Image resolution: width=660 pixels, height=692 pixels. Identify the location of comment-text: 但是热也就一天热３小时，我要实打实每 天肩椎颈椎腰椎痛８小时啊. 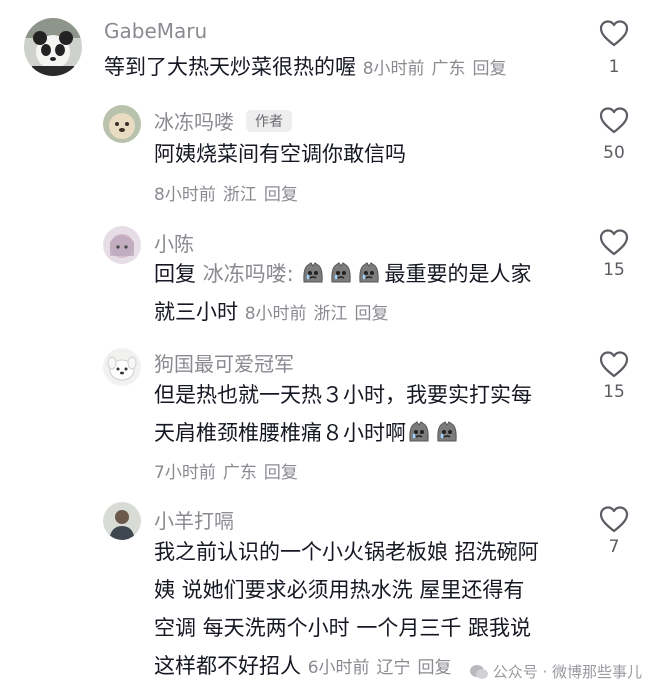
(364, 414).